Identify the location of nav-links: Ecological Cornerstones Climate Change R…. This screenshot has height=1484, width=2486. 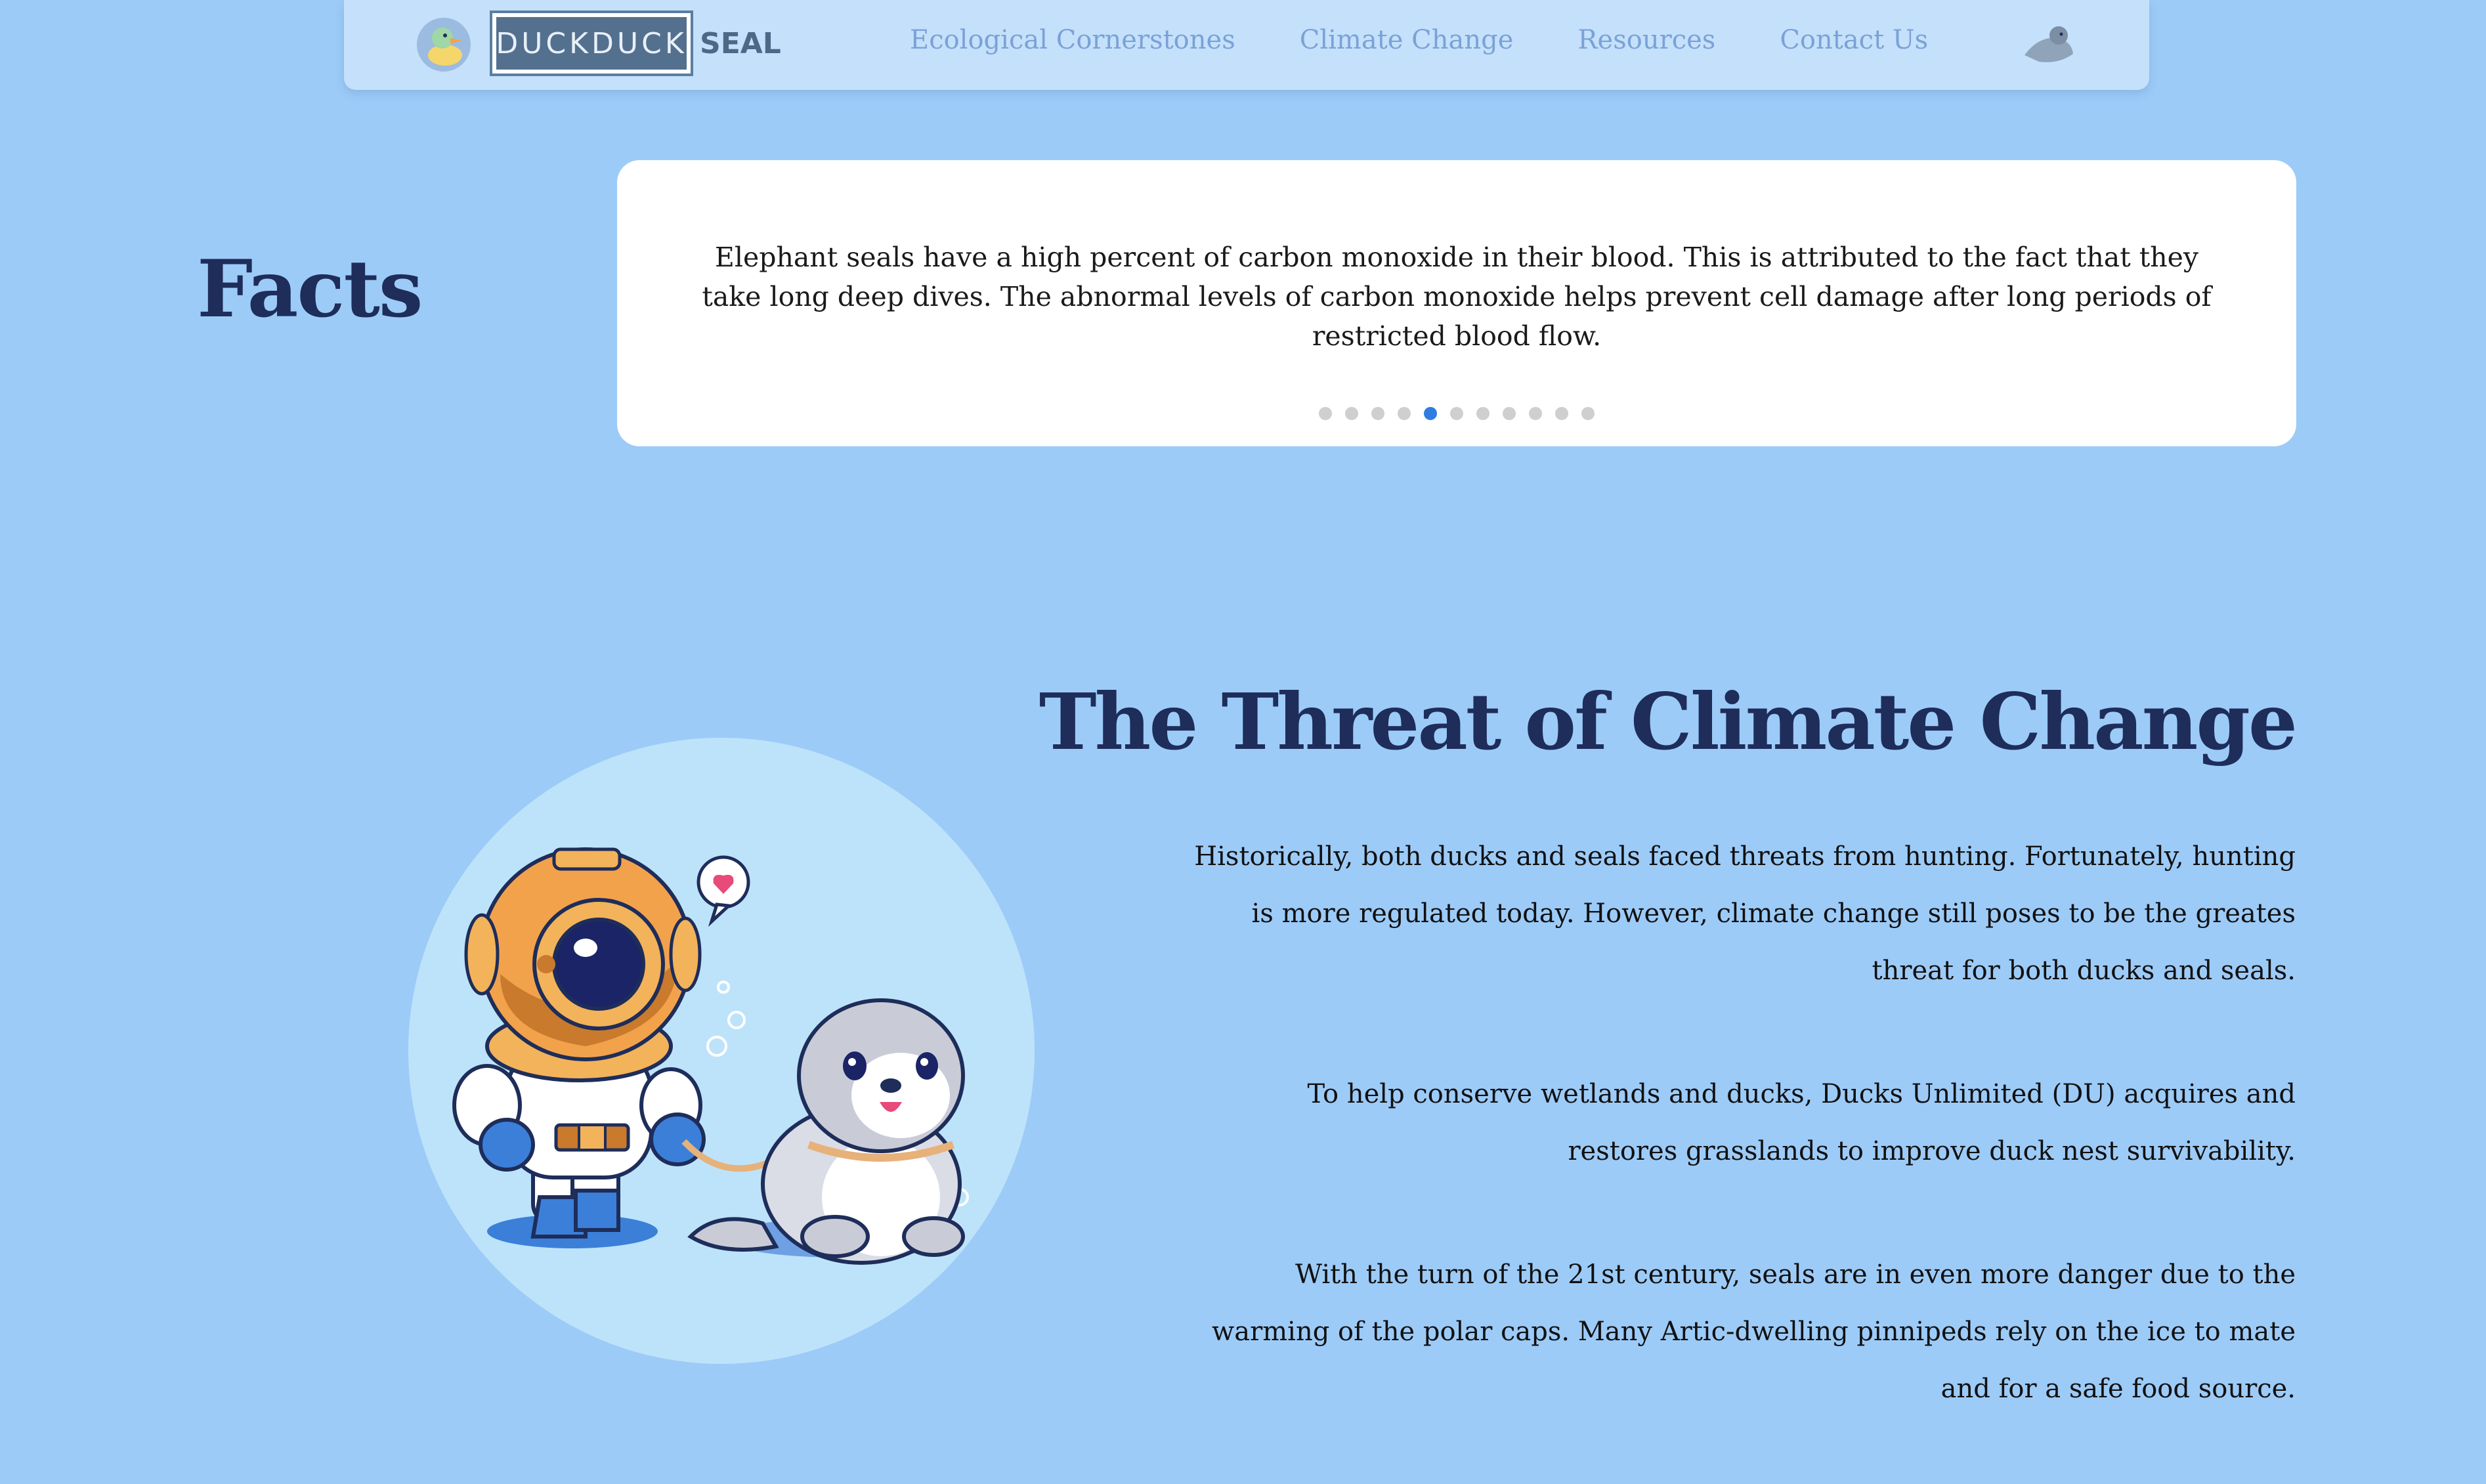
(1451, 40).